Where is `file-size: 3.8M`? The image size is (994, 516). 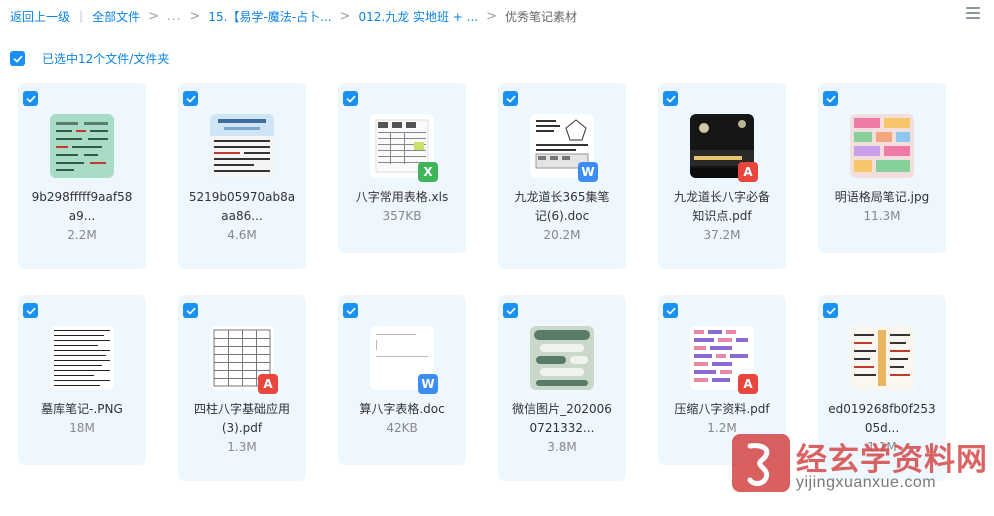 file-size: 3.8M is located at coordinates (562, 447).